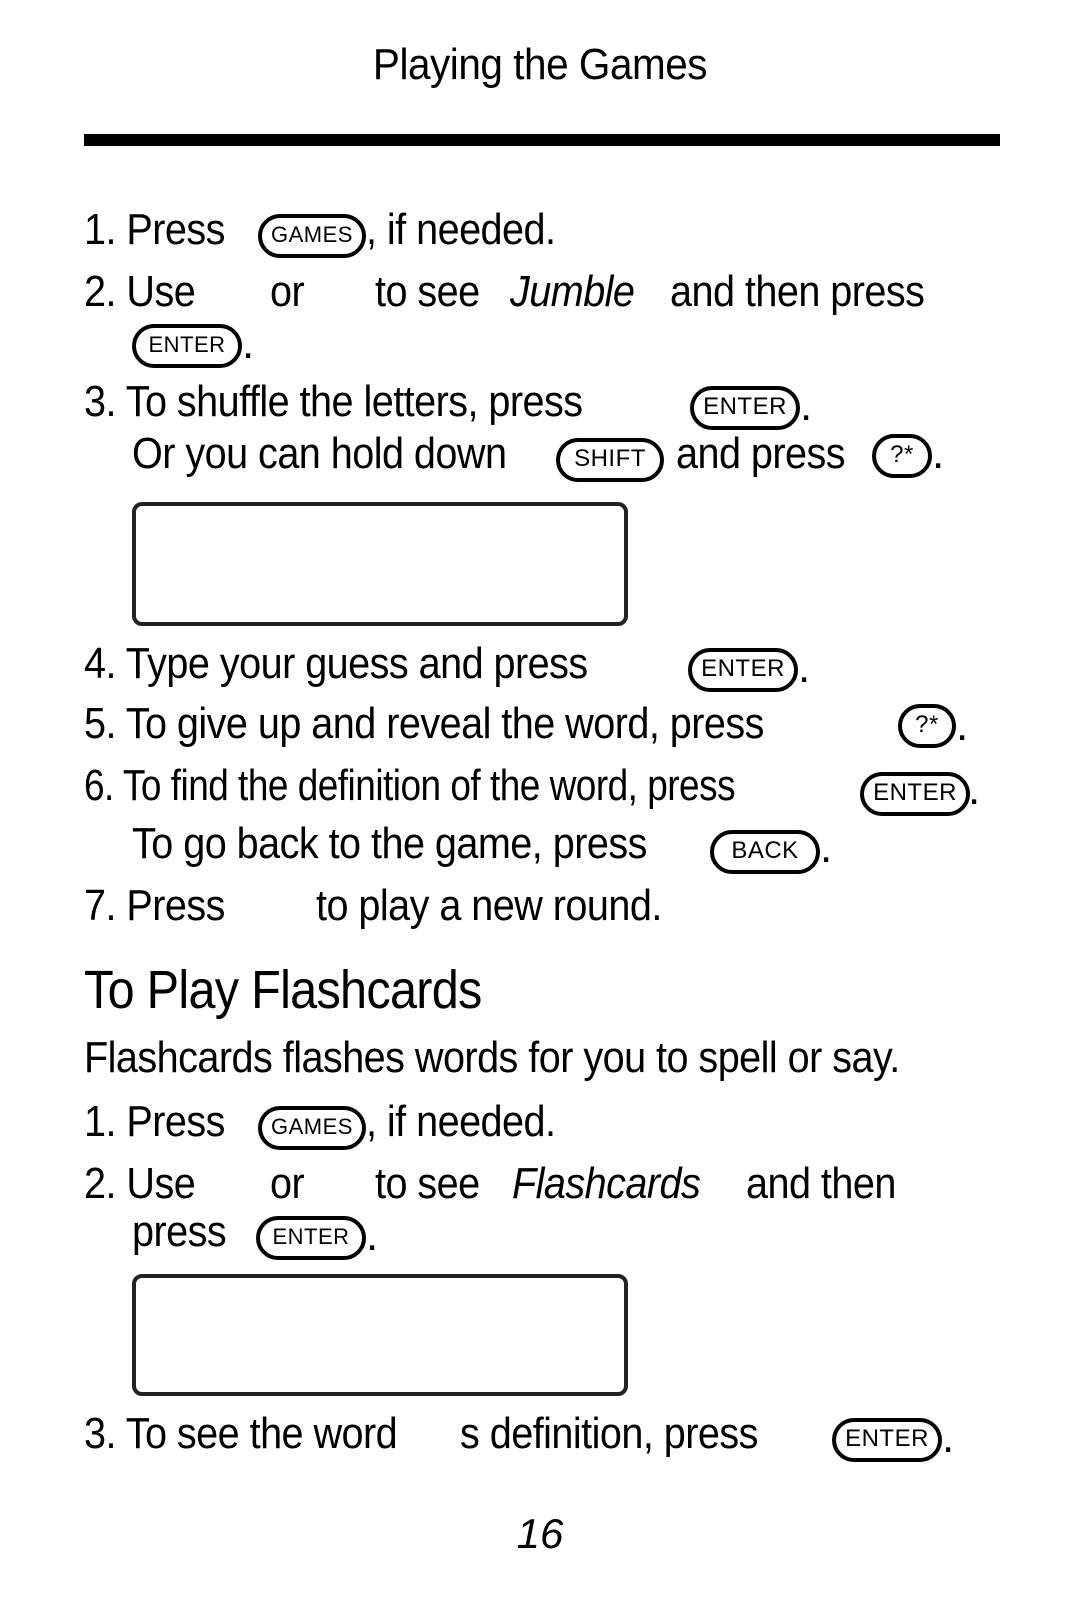 This screenshot has width=1080, height=1597. What do you see at coordinates (100, 663) in the screenshot?
I see `step-number: 4.` at bounding box center [100, 663].